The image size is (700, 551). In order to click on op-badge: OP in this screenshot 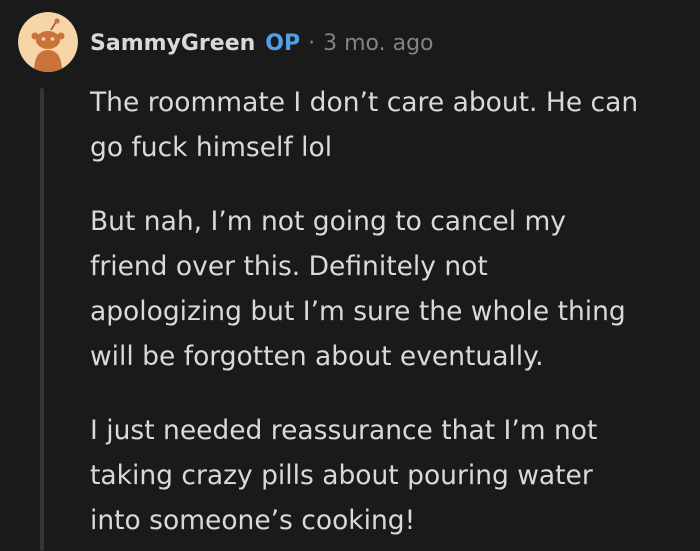, I will do `click(283, 43)`.